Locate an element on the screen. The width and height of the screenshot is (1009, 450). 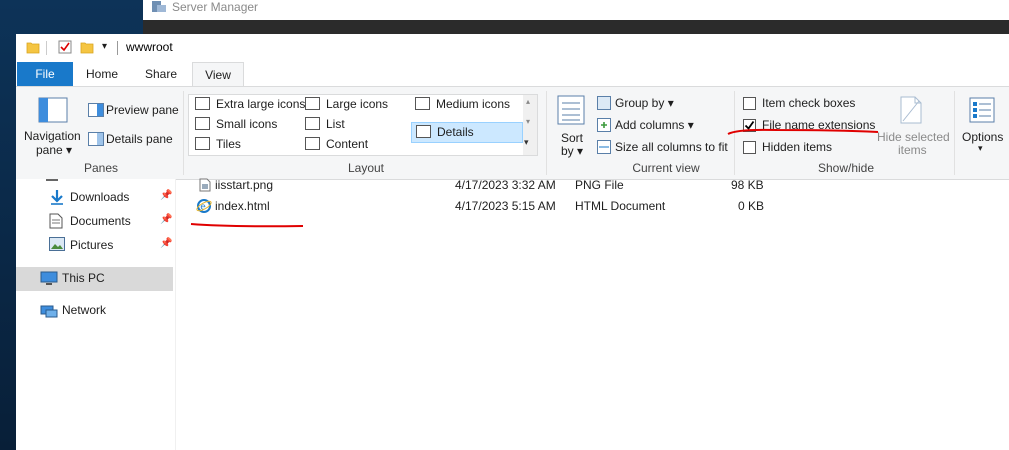
layout-extra-large-icons: Extra large icons is located at coordinates (250, 104).